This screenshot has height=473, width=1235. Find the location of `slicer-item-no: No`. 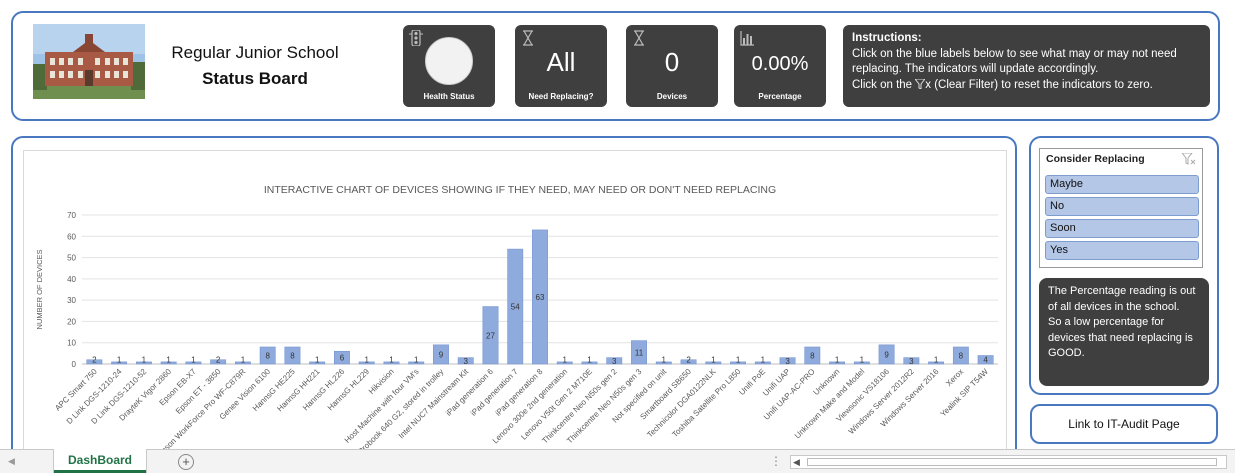

slicer-item-no: No is located at coordinates (1122, 206).